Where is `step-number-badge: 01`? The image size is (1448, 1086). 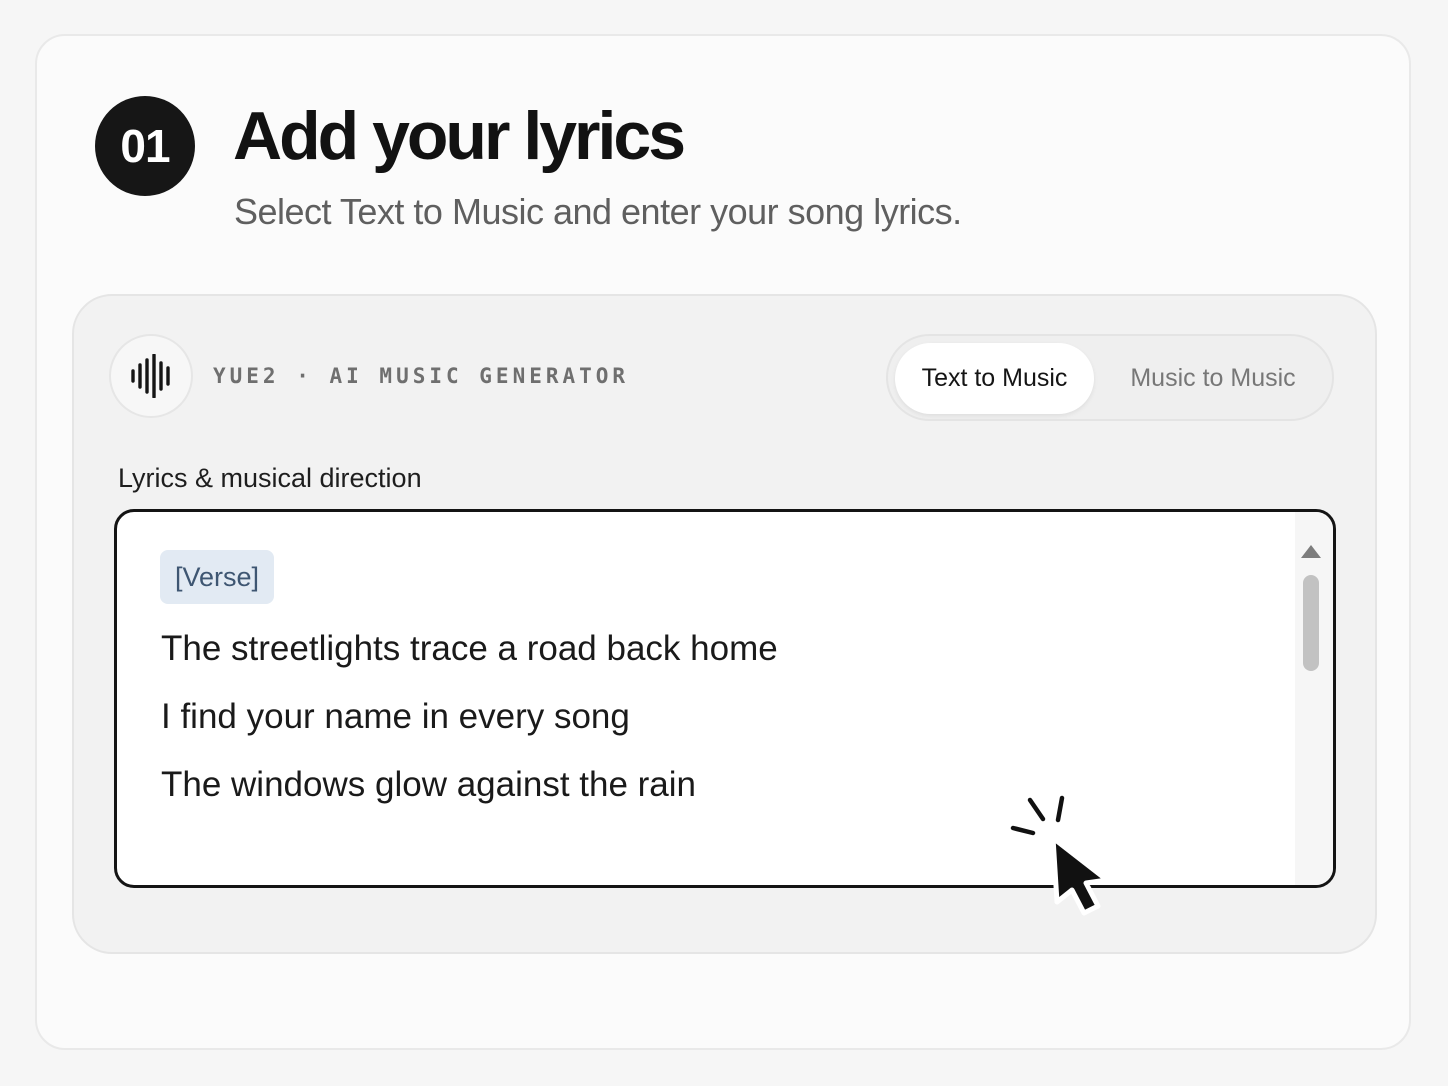
step-number-badge: 01 is located at coordinates (145, 146).